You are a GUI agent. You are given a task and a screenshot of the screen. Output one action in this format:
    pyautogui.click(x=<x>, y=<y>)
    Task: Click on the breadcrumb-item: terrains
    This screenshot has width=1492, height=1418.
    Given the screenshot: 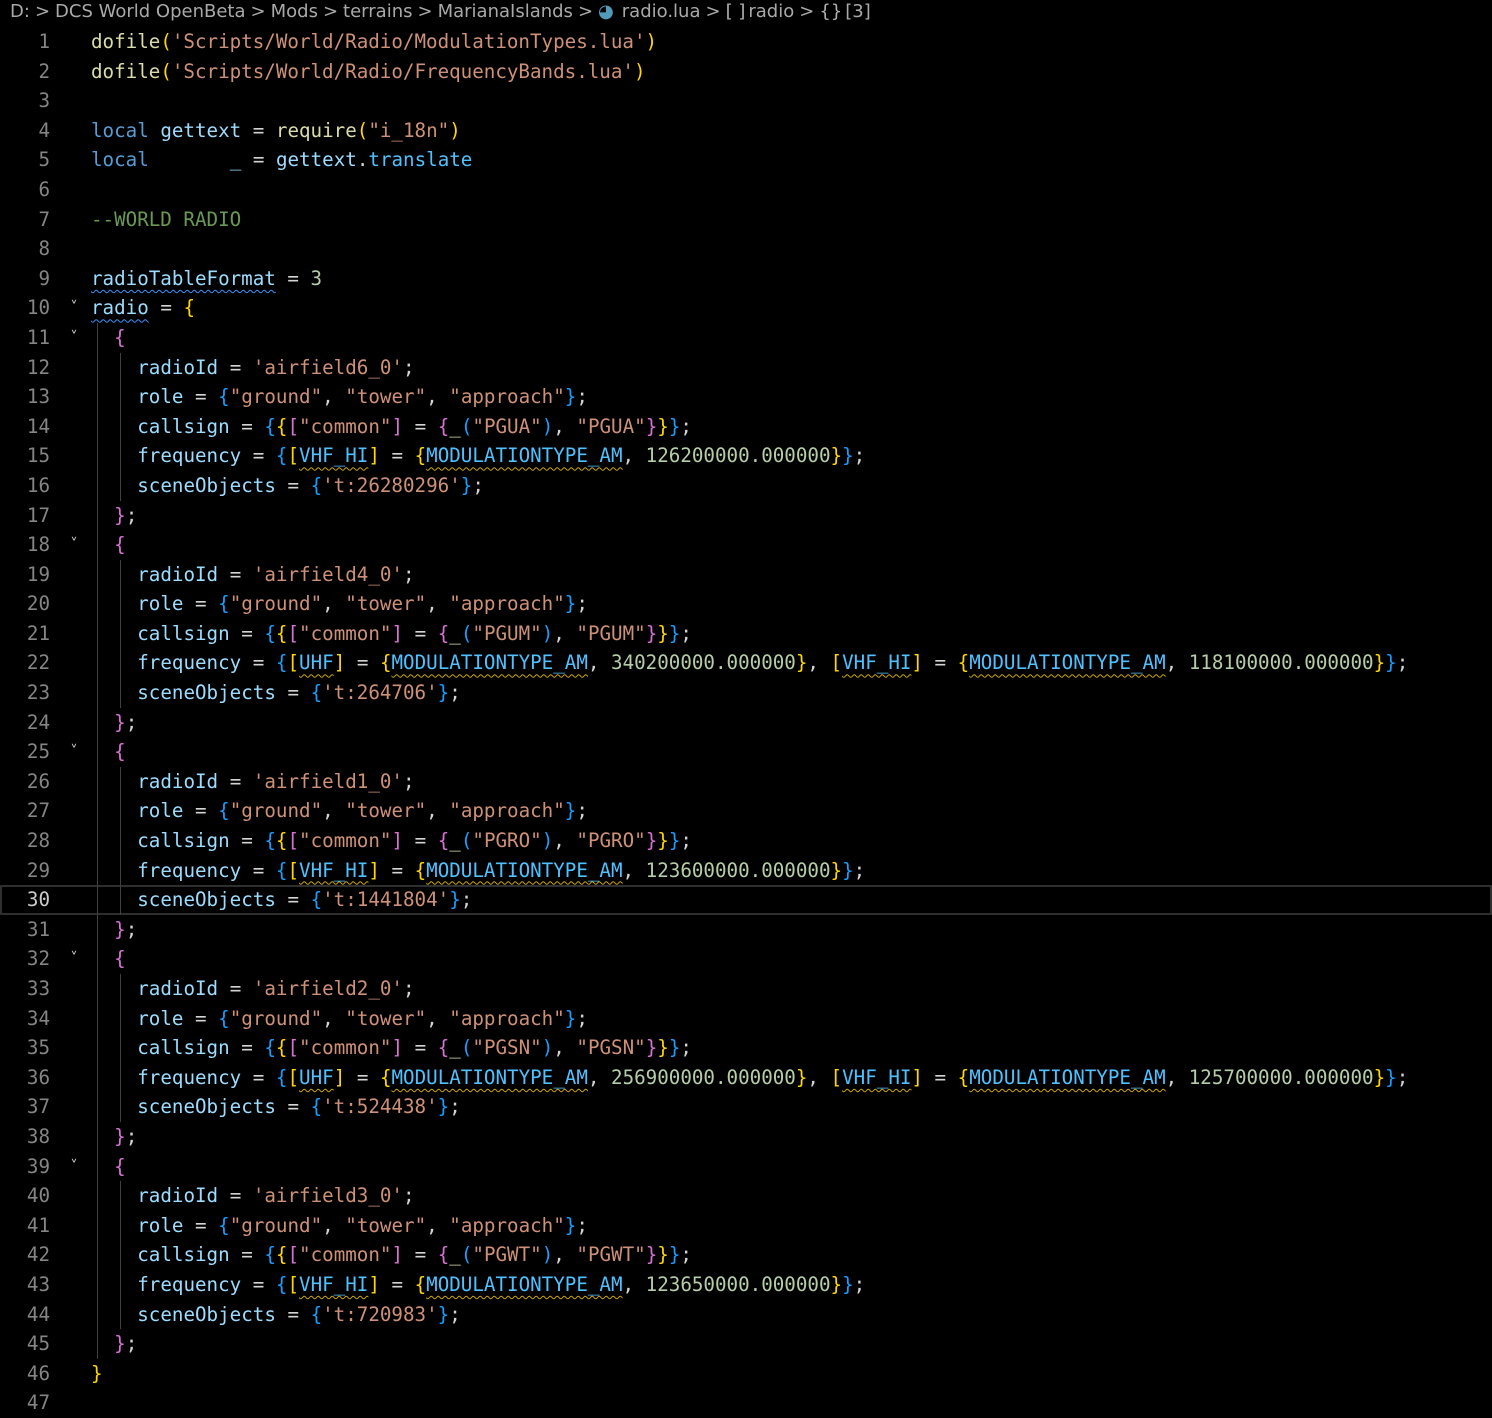 What is the action you would take?
    pyautogui.click(x=377, y=11)
    